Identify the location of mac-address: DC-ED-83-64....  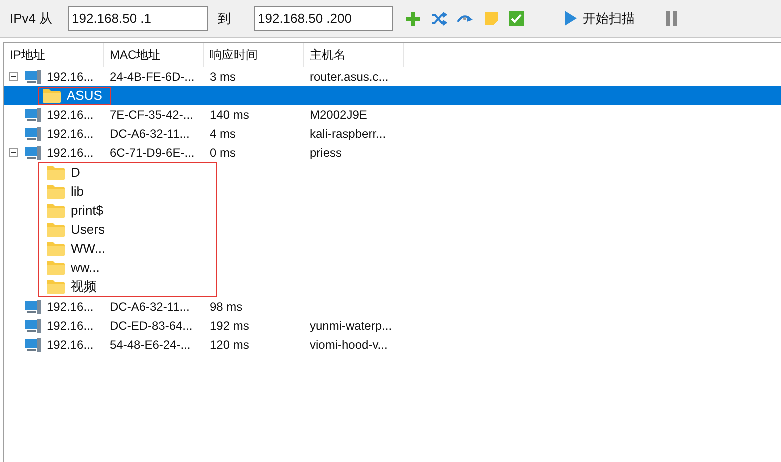
(151, 325).